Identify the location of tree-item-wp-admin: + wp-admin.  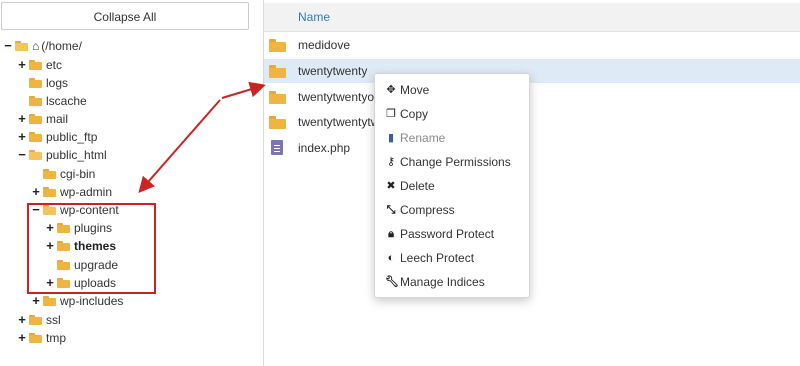
(71, 192).